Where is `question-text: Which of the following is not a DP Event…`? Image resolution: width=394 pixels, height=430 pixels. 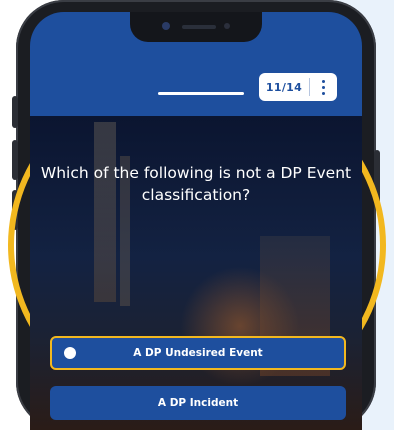 question-text: Which of the following is not a DP Event… is located at coordinates (196, 184).